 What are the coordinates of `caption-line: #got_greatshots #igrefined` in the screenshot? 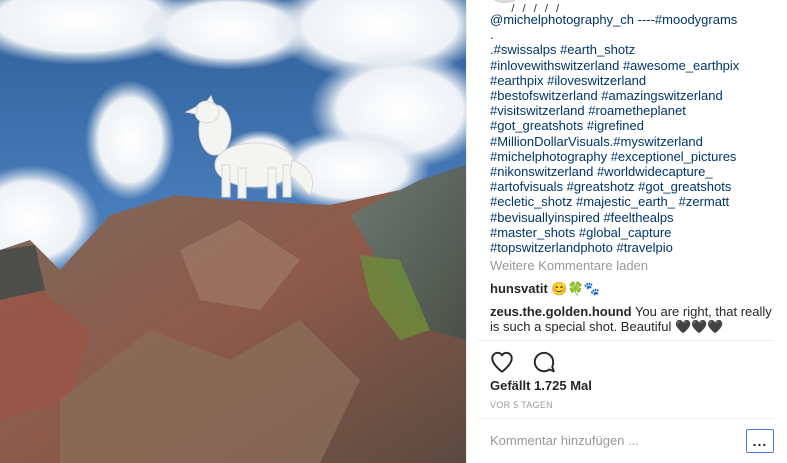 It's located at (631, 125).